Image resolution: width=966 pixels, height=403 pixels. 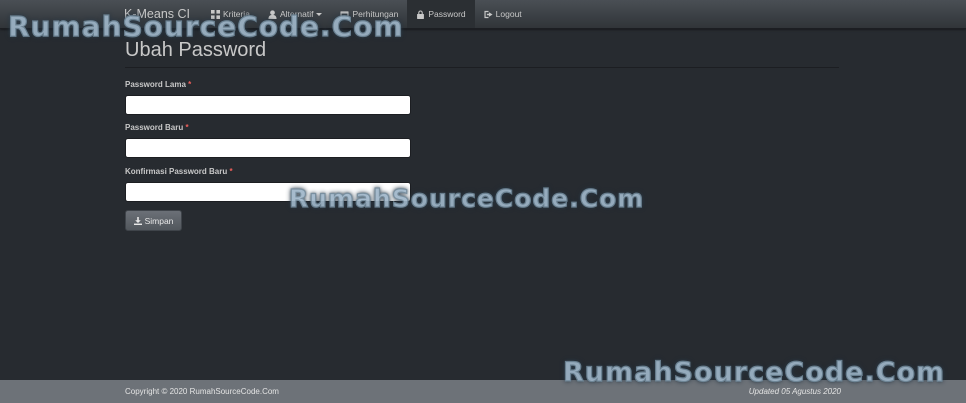 I want to click on new-password-input, so click(x=268, y=148).